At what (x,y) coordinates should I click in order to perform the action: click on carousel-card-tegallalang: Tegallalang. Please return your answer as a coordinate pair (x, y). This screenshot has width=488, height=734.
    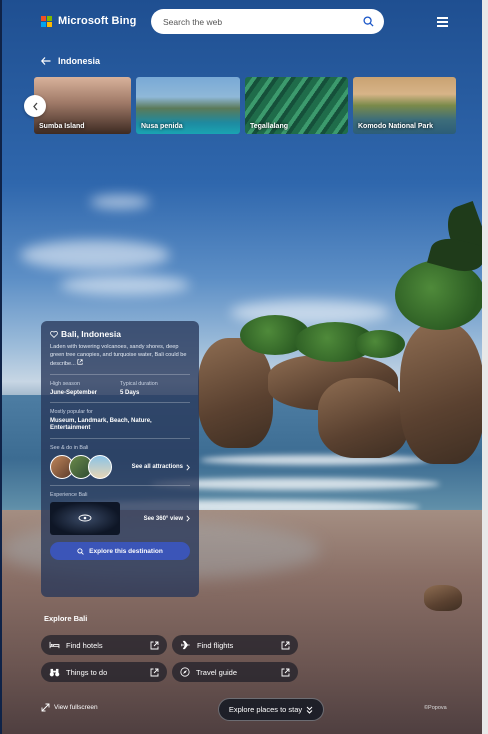
    Looking at the image, I should click on (296, 105).